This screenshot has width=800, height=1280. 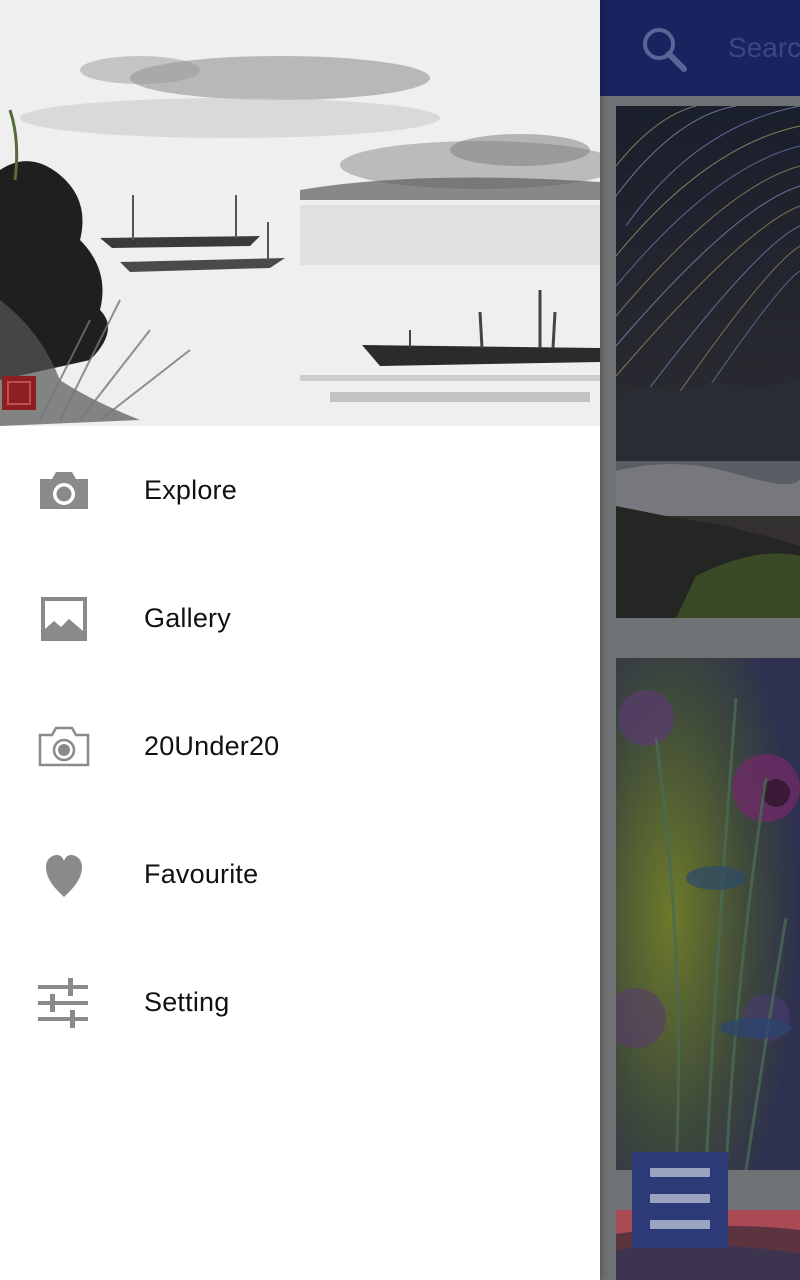 I want to click on image-icon, so click(x=64, y=619).